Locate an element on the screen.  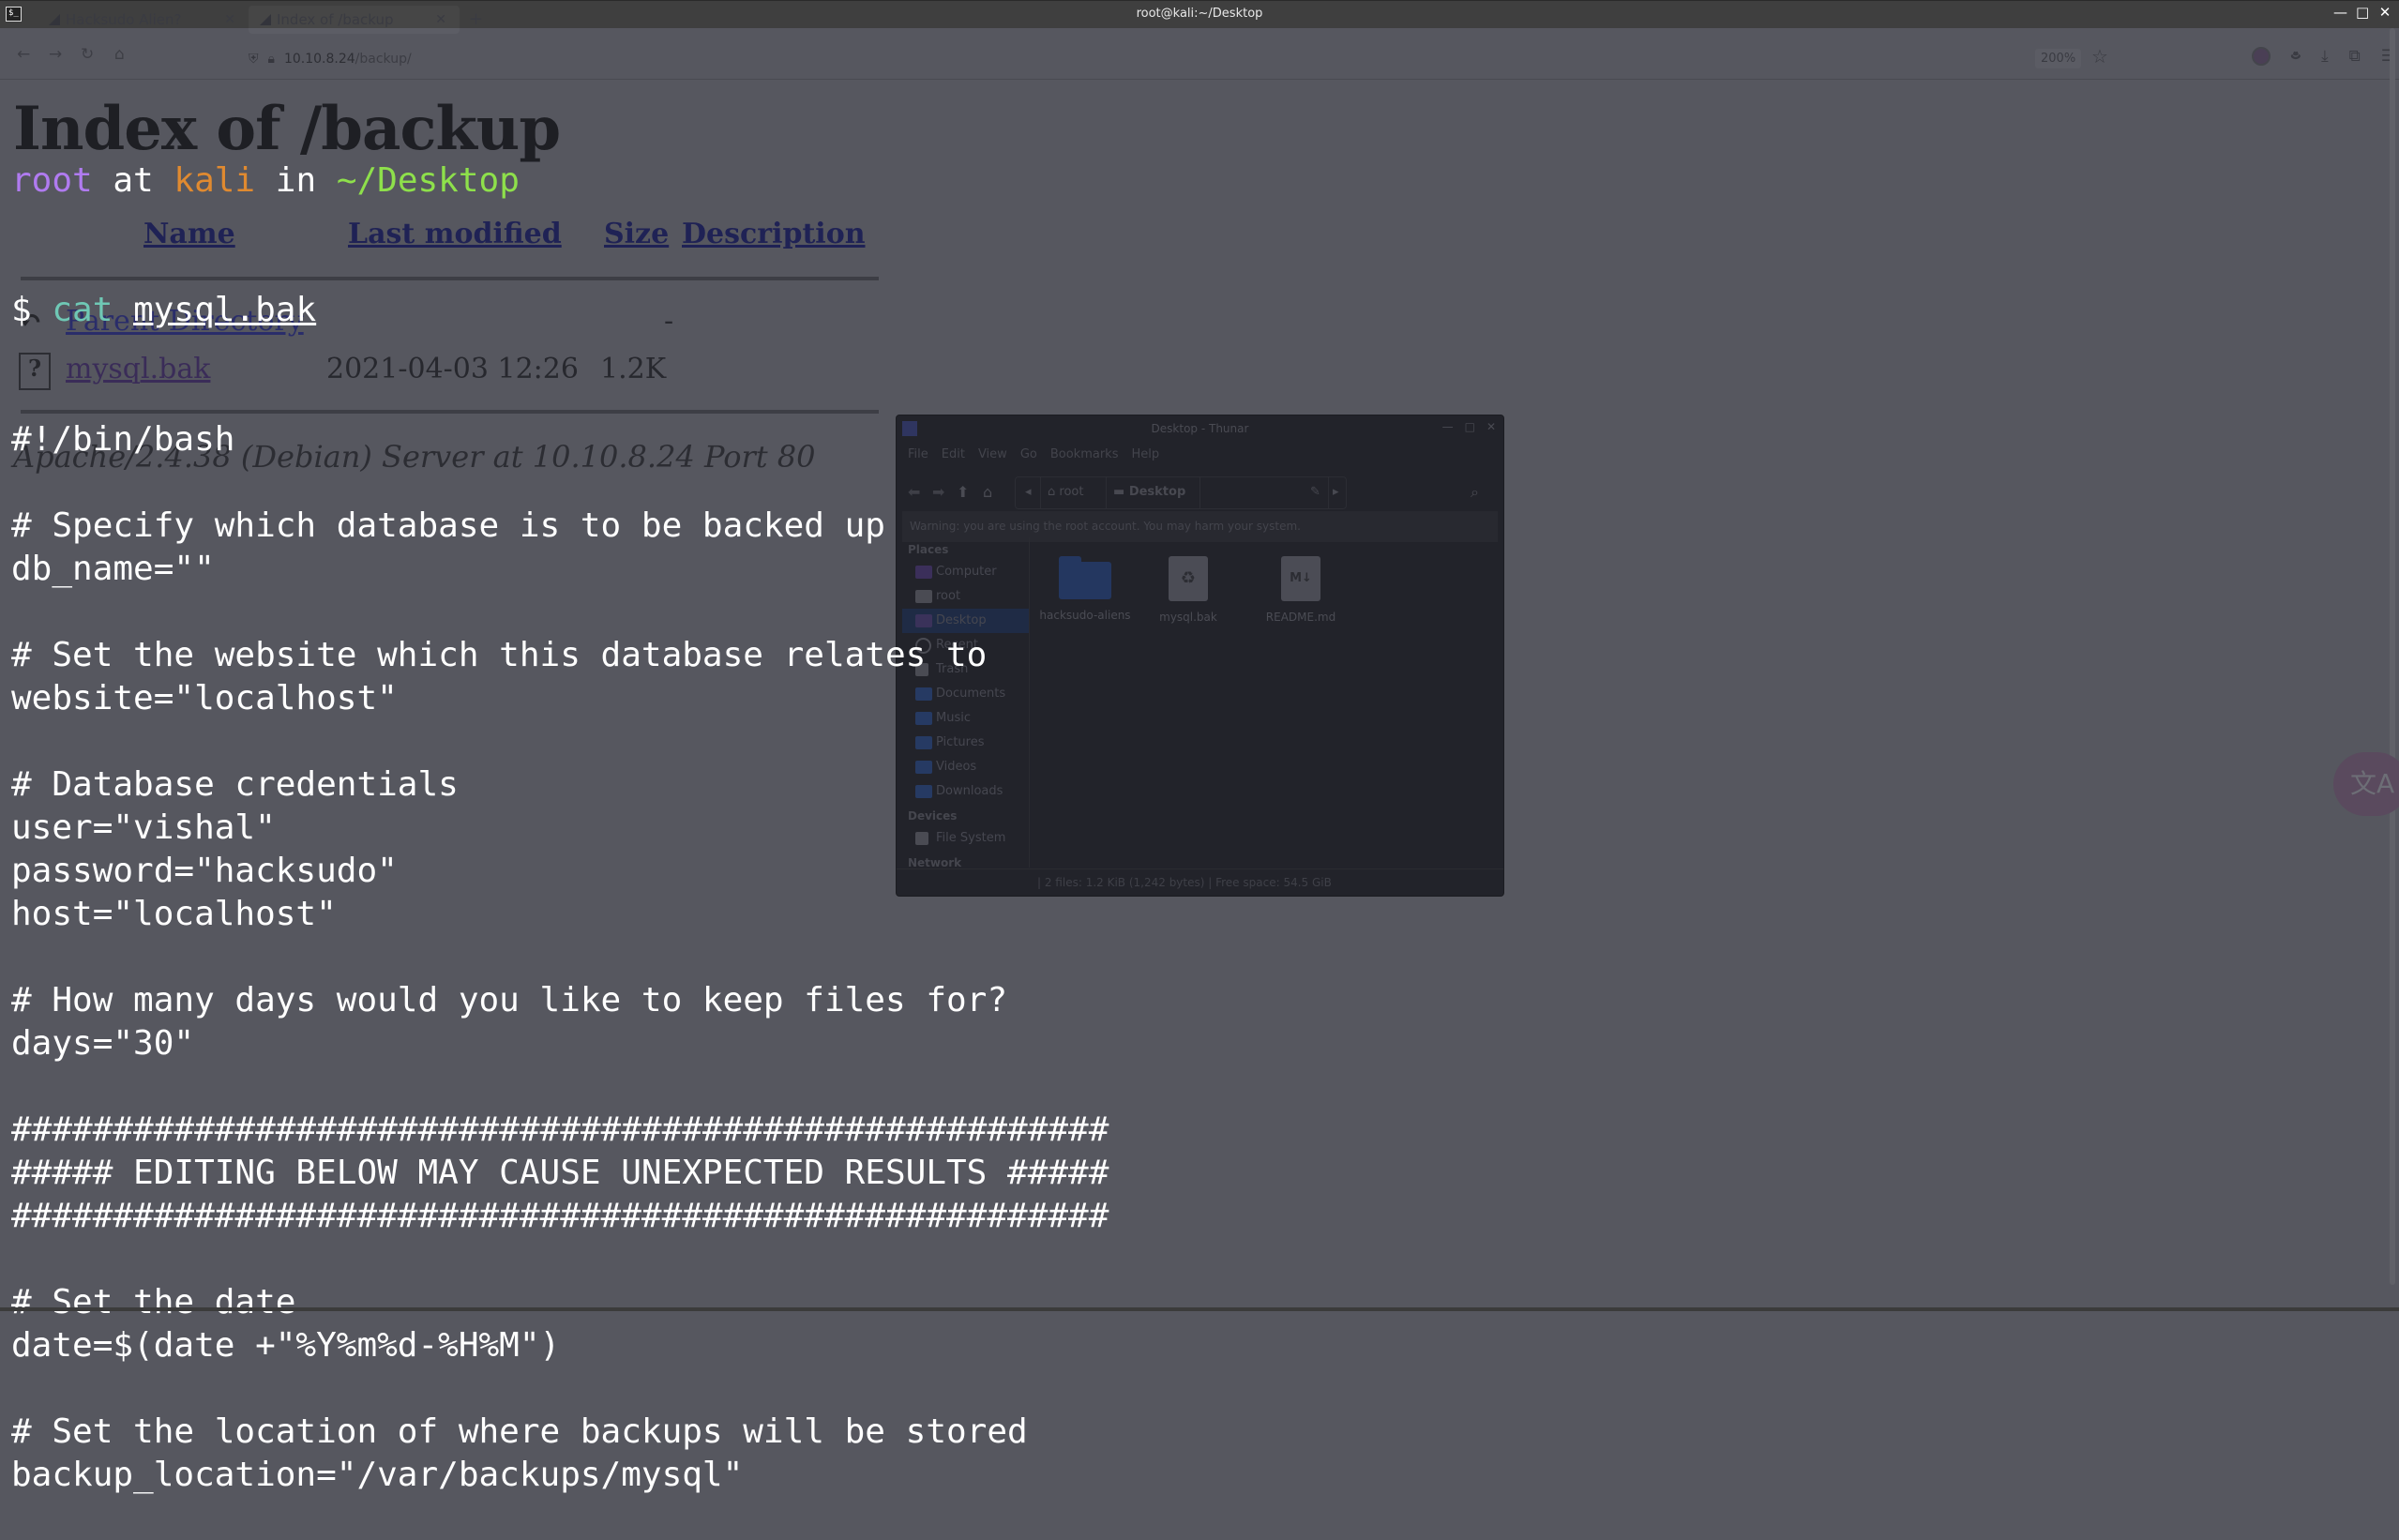
url-bar: ⛨ 🔒︎ 10.10.8.24/backup/ is located at coordinates (330, 59).